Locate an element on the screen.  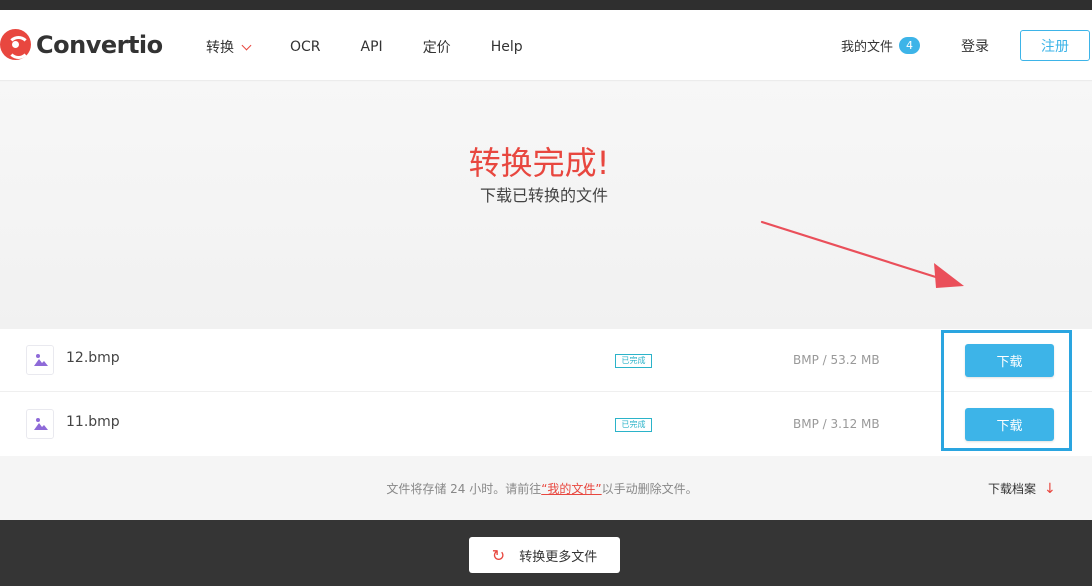
storage-notice-text: 文件将存储 24 小时。请前往 is located at coordinates (464, 489).